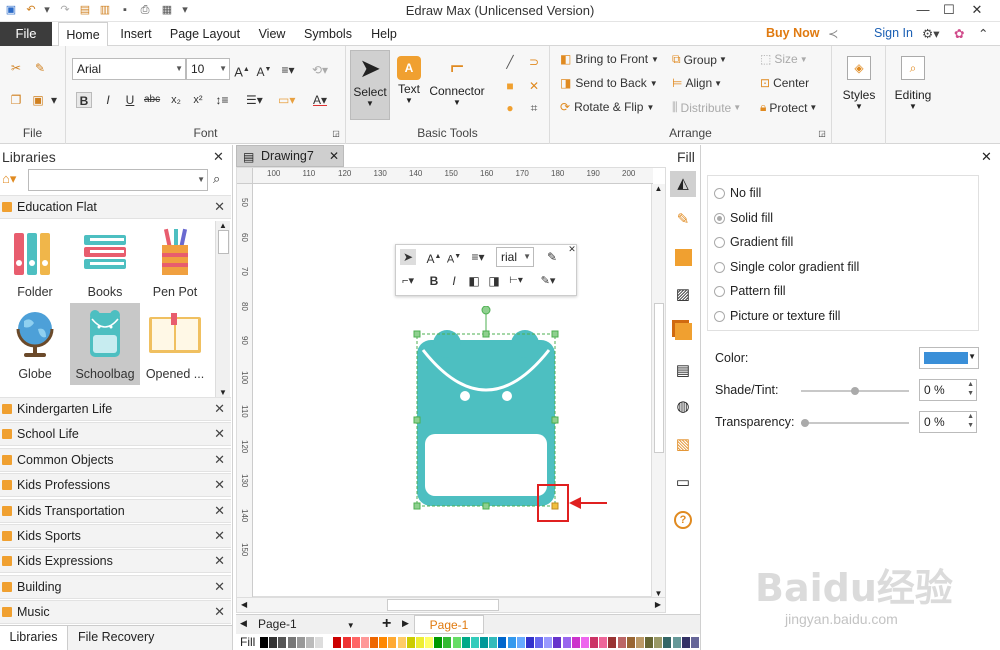  Describe the element at coordinates (320, 70) in the screenshot. I see `text-direction-icon: ⟲▾` at that location.